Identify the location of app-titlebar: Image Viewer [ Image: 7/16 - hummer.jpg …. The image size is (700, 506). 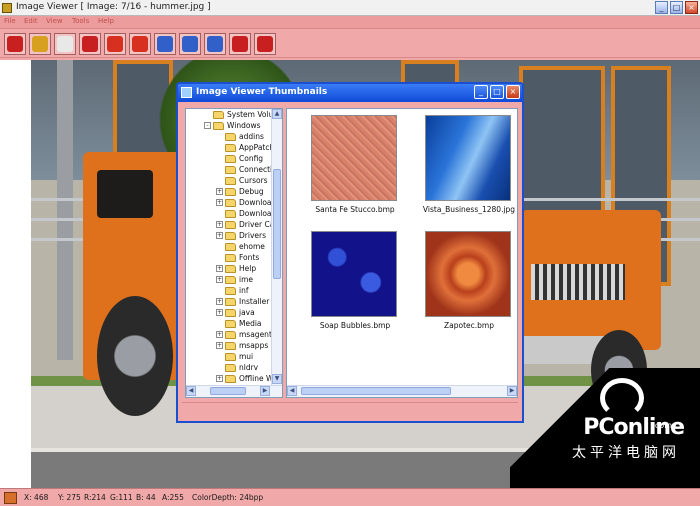
(350, 8).